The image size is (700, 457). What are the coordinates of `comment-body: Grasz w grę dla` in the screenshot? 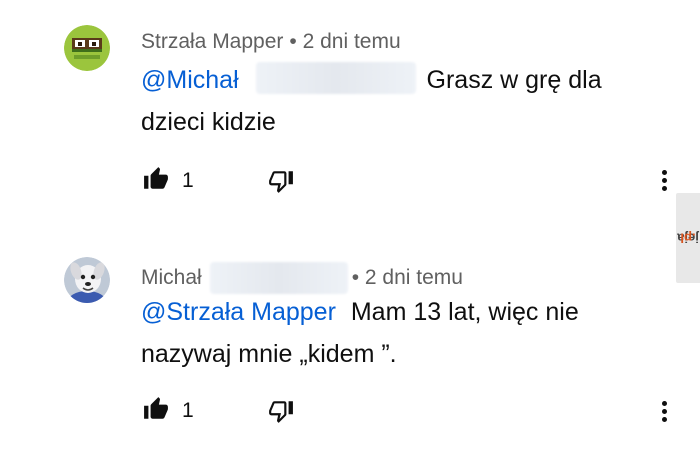 It's located at (514, 80).